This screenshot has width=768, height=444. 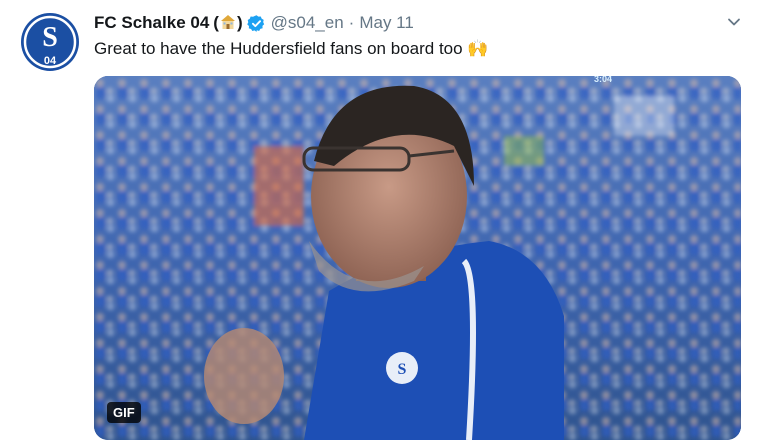 What do you see at coordinates (256, 23) in the screenshot?
I see `verified-badge-icon` at bounding box center [256, 23].